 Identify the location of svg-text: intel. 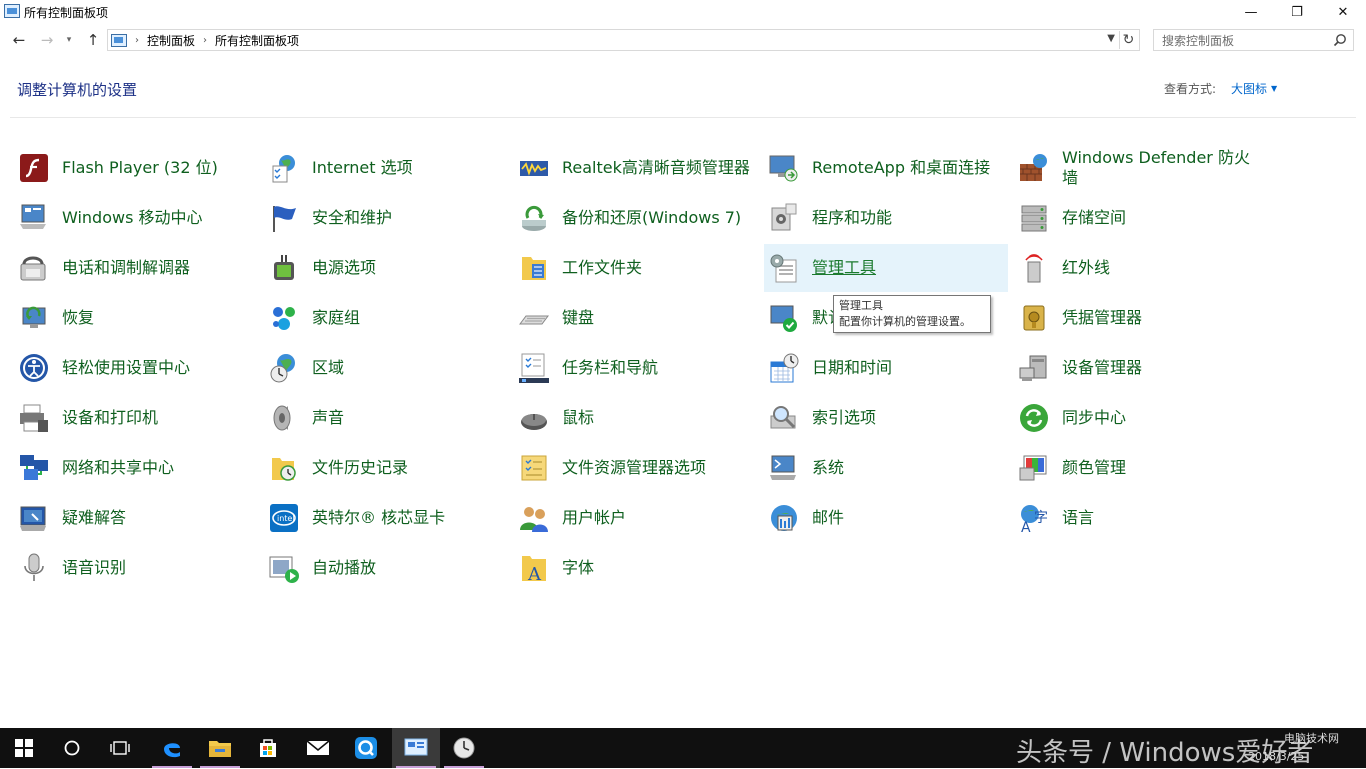
(286, 518).